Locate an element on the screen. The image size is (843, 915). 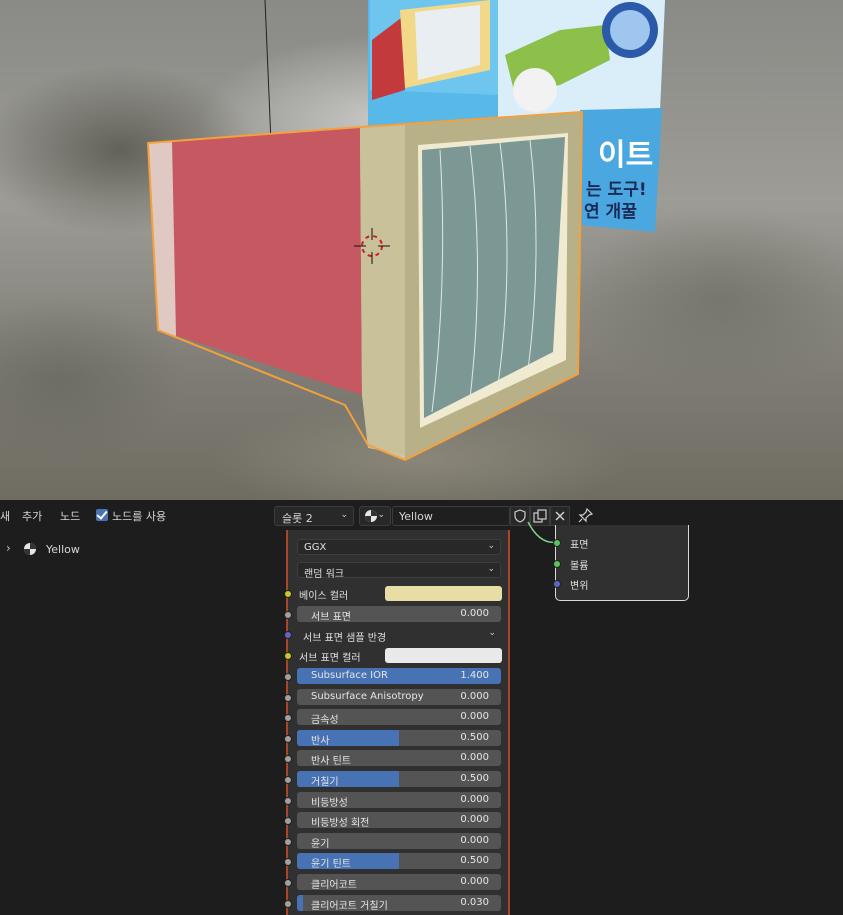
volume-label: 볼륨 is located at coordinates (579, 566).